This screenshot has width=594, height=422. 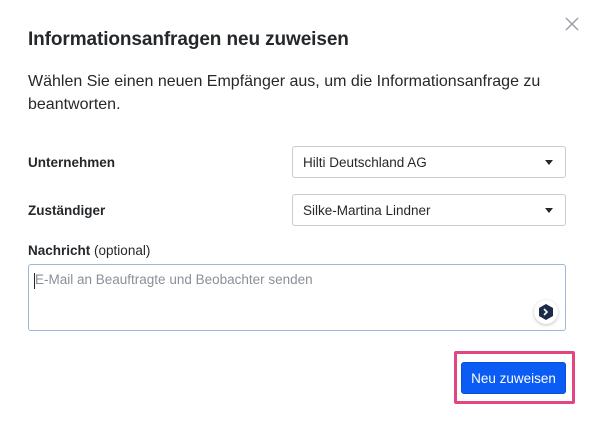 I want to click on dialog-title: Informationsanfragen neu zuweisen, so click(x=188, y=39).